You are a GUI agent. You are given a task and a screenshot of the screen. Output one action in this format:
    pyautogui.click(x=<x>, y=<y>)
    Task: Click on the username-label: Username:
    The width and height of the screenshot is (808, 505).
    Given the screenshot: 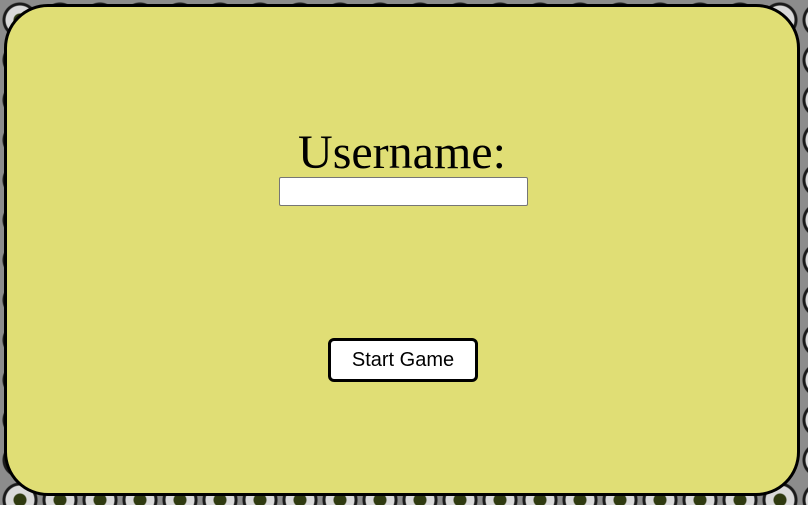 What is the action you would take?
    pyautogui.click(x=402, y=152)
    